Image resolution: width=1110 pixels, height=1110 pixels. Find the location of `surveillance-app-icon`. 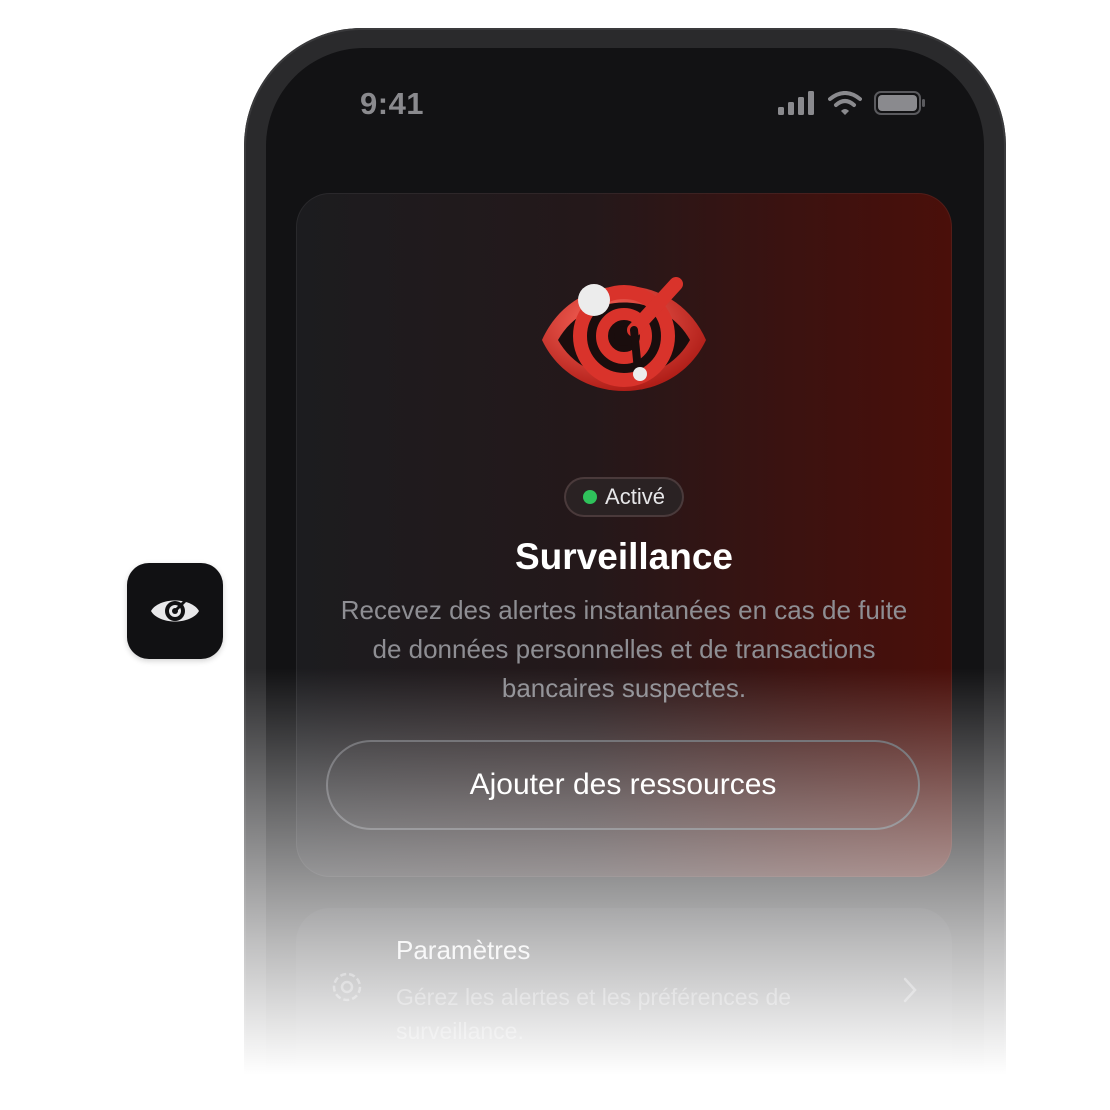

surveillance-app-icon is located at coordinates (175, 611).